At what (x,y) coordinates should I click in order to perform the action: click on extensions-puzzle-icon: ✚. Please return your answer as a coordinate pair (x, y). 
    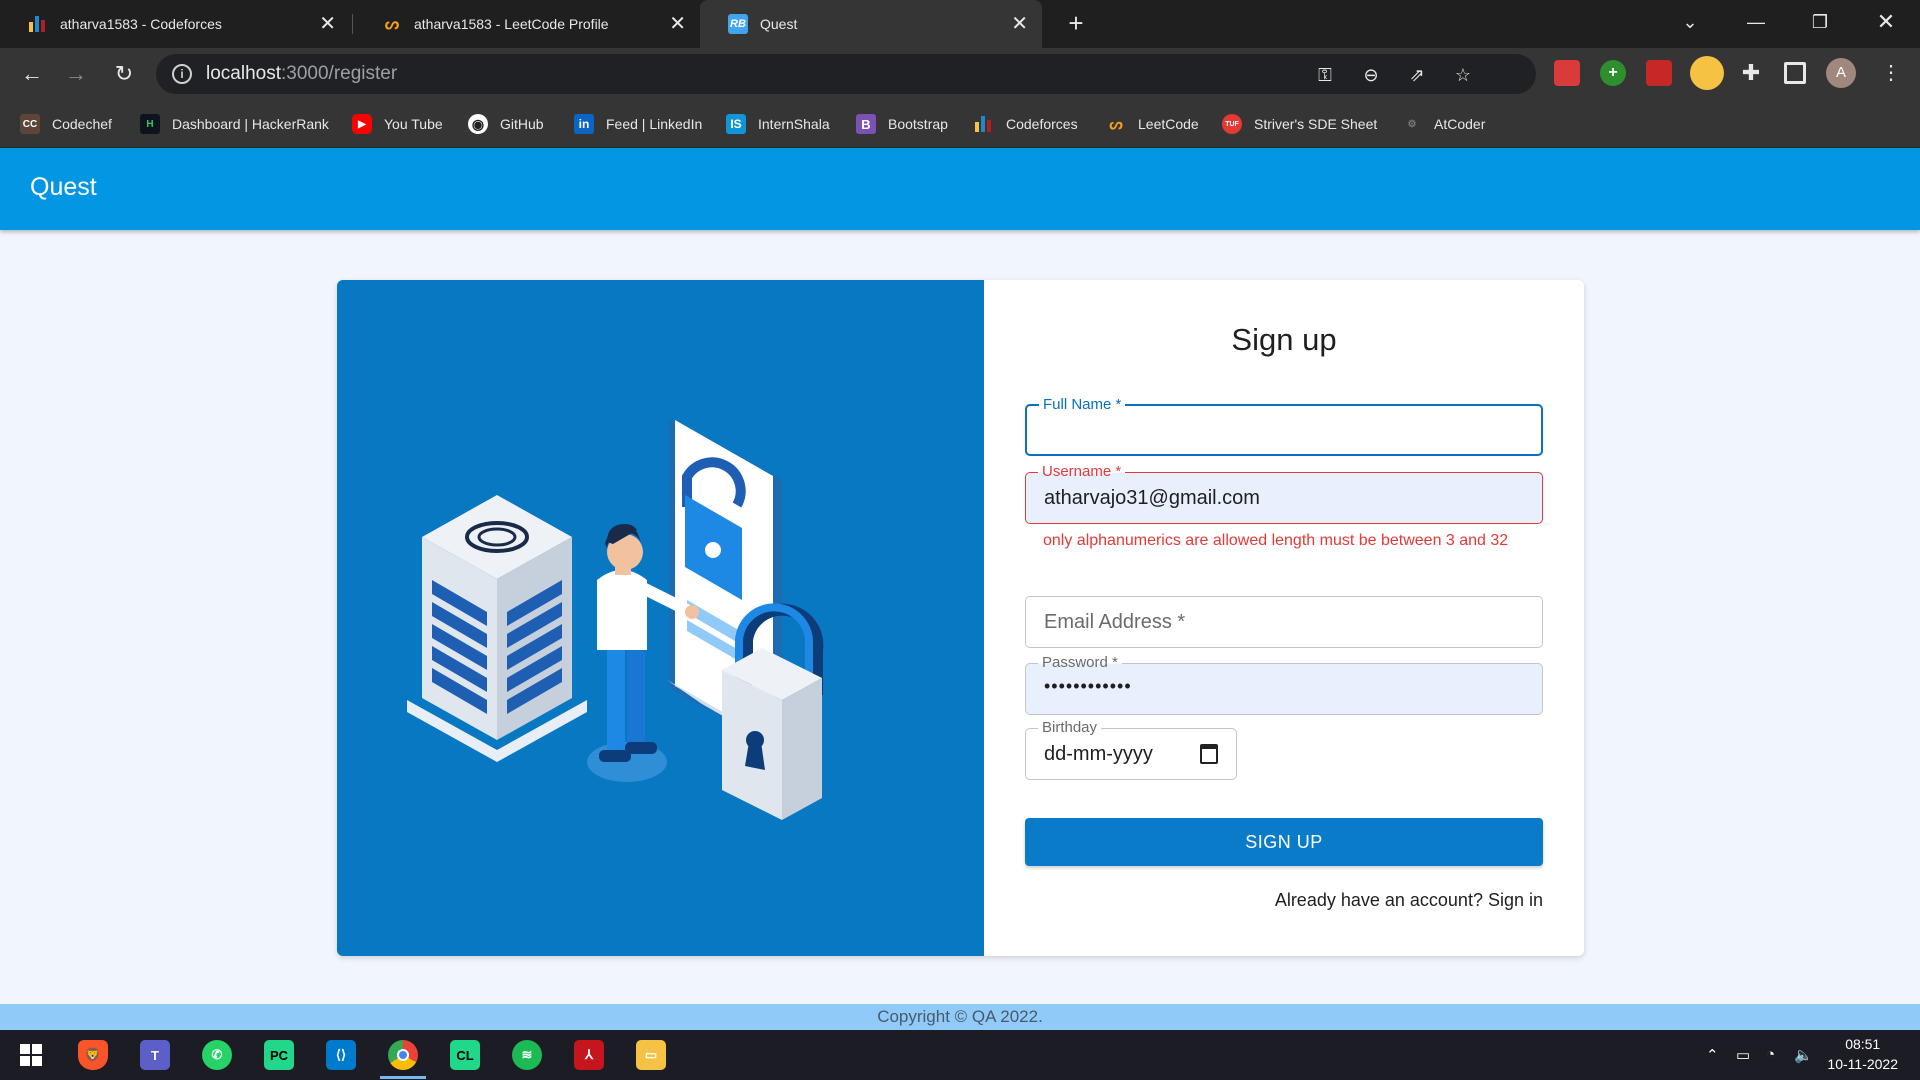
    Looking at the image, I should click on (1751, 73).